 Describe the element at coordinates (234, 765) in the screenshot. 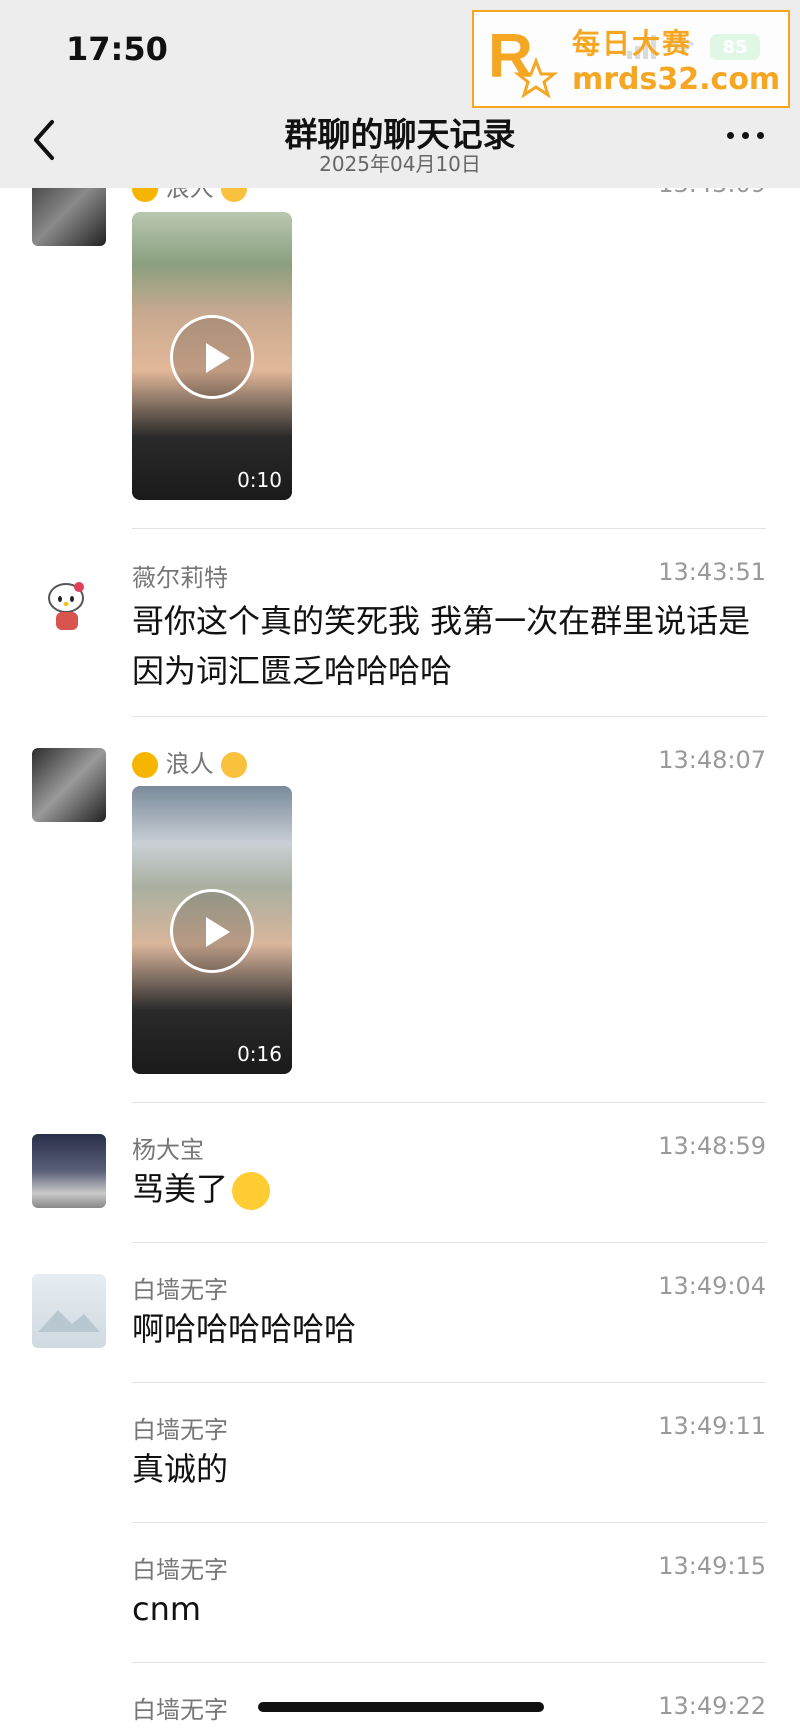

I see `smiley-emoji-icon` at that location.